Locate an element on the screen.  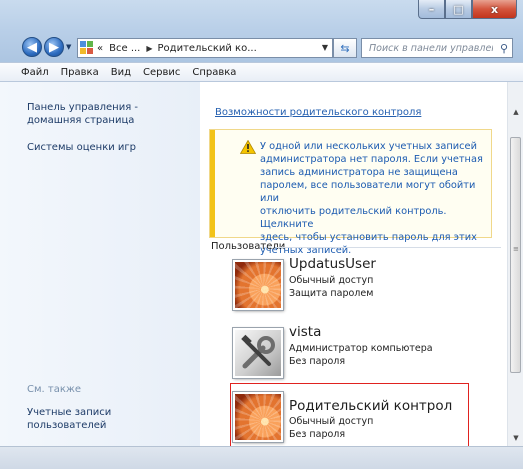
scrollbar-grip-icon: ≡ is located at coordinates (516, 249).